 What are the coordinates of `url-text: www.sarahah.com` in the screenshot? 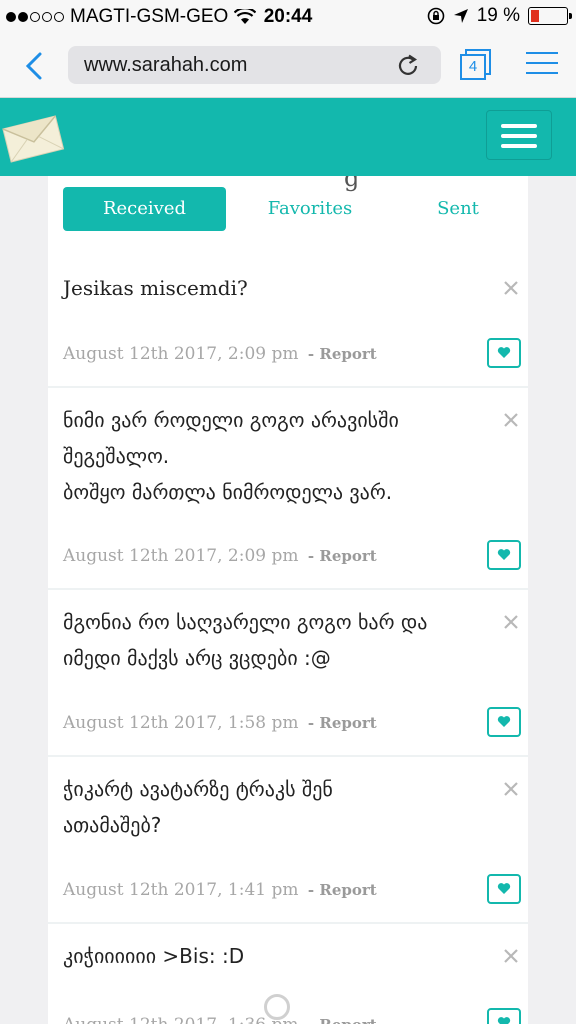 It's located at (166, 65).